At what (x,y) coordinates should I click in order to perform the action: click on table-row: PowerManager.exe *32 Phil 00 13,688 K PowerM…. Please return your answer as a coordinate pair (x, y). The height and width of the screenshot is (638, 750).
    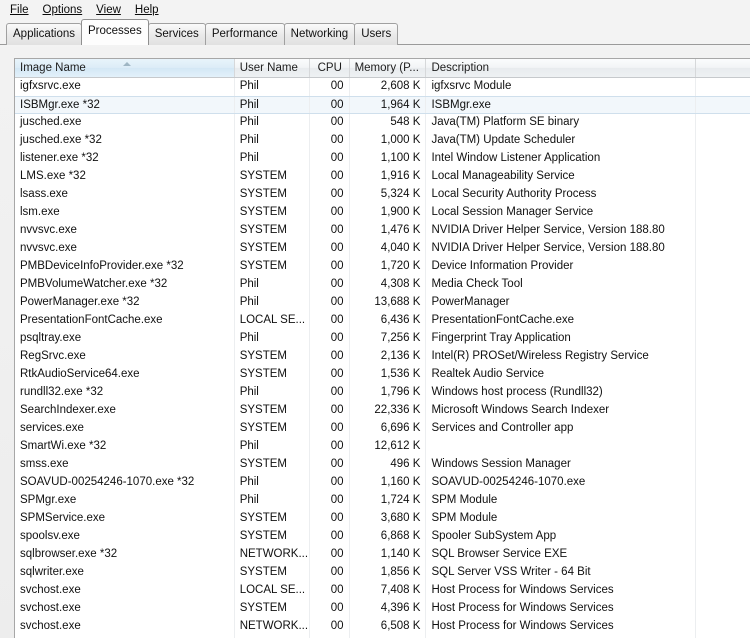
    Looking at the image, I should click on (382, 303).